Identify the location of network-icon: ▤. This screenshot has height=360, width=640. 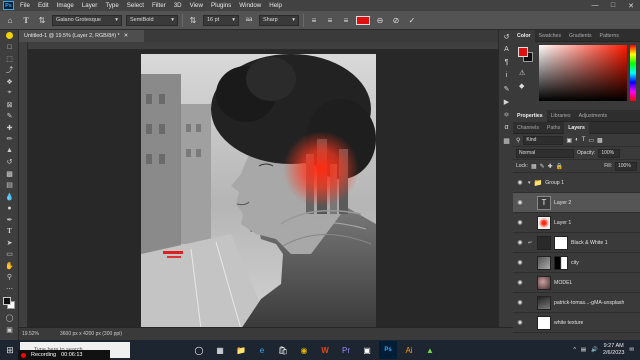
(583, 350).